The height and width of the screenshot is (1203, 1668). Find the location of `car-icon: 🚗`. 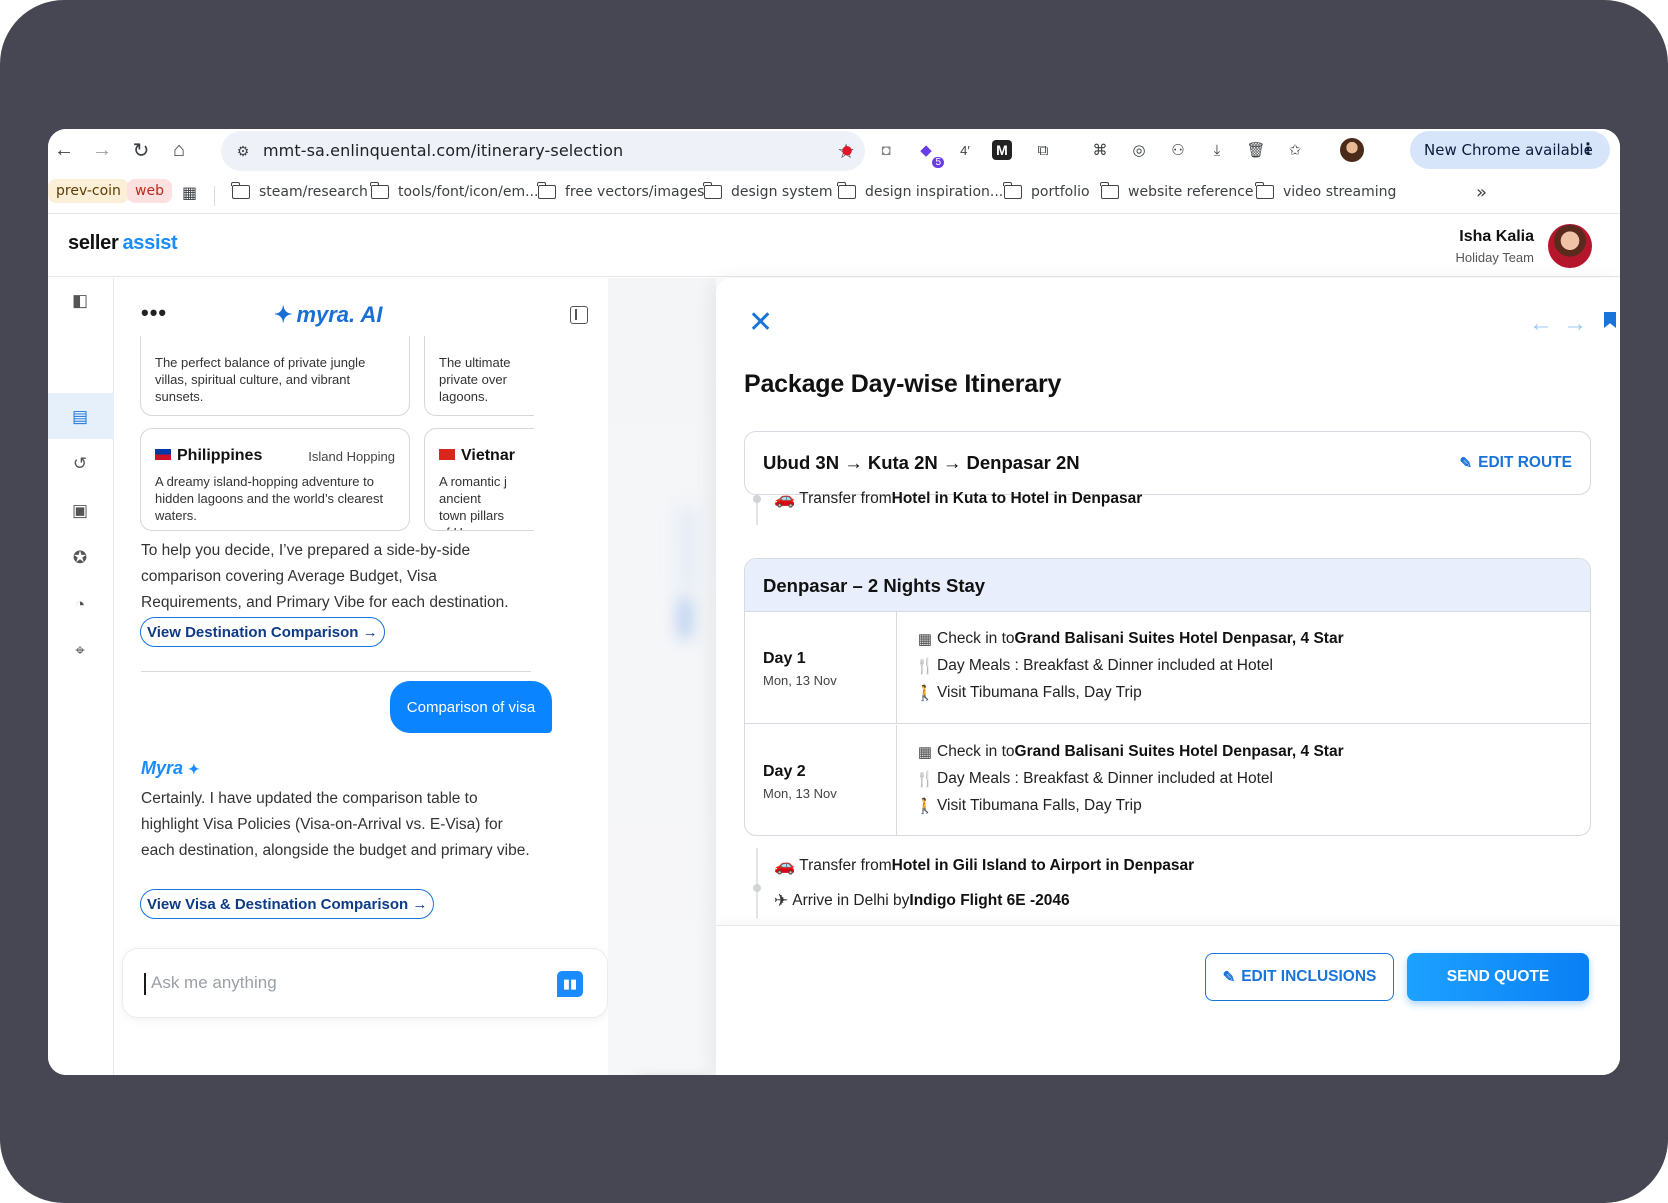

car-icon: 🚗 is located at coordinates (785, 865).